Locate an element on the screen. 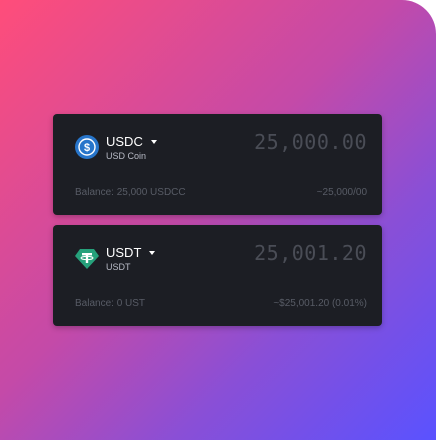 The height and width of the screenshot is (440, 436). amount-input-from is located at coordinates (267, 142).